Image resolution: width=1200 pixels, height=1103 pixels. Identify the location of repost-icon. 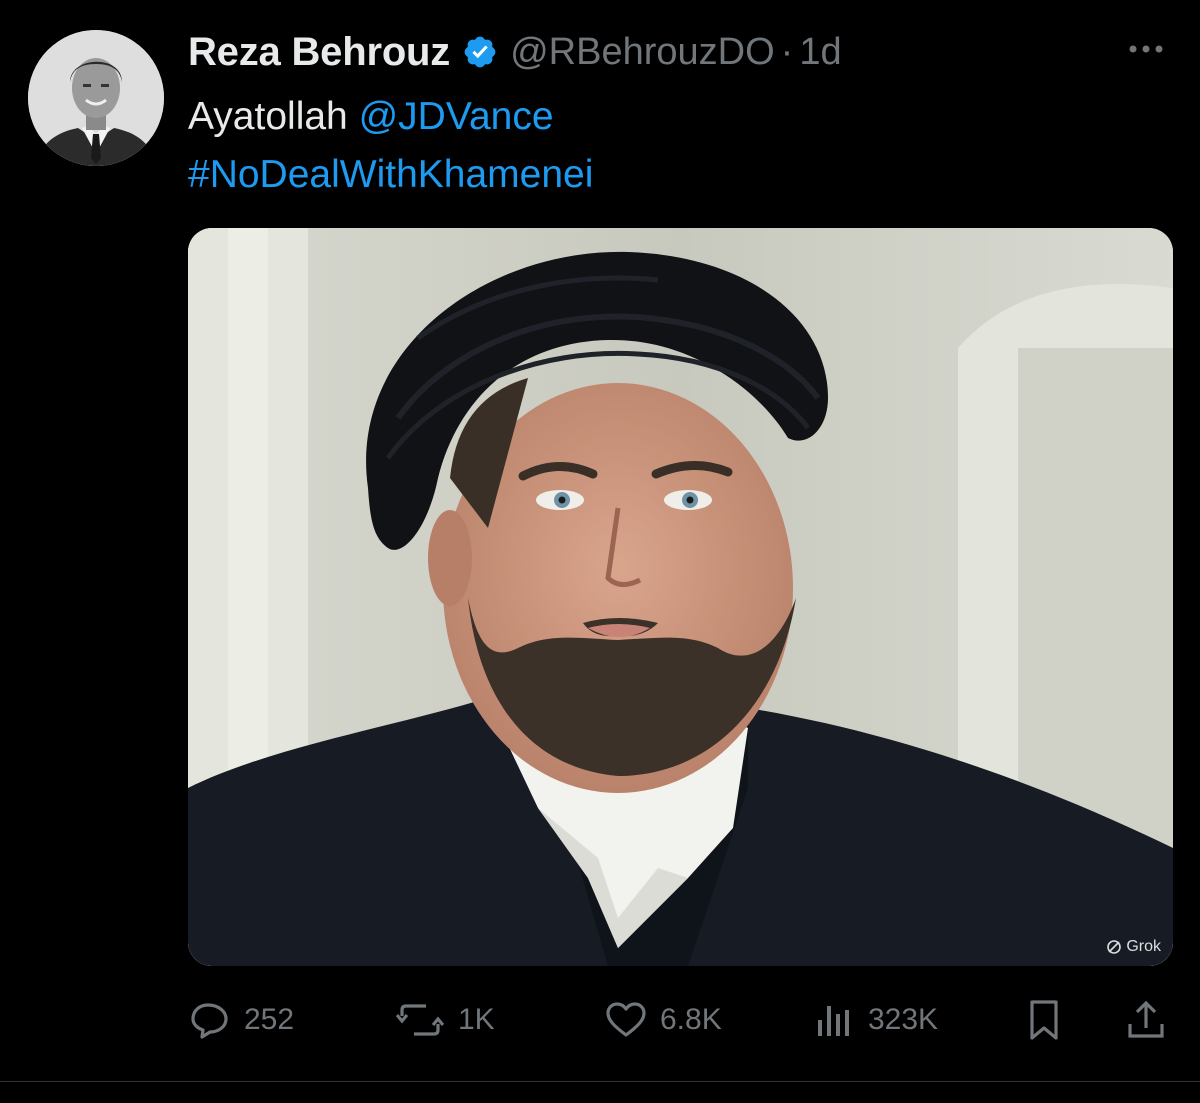
(420, 1020).